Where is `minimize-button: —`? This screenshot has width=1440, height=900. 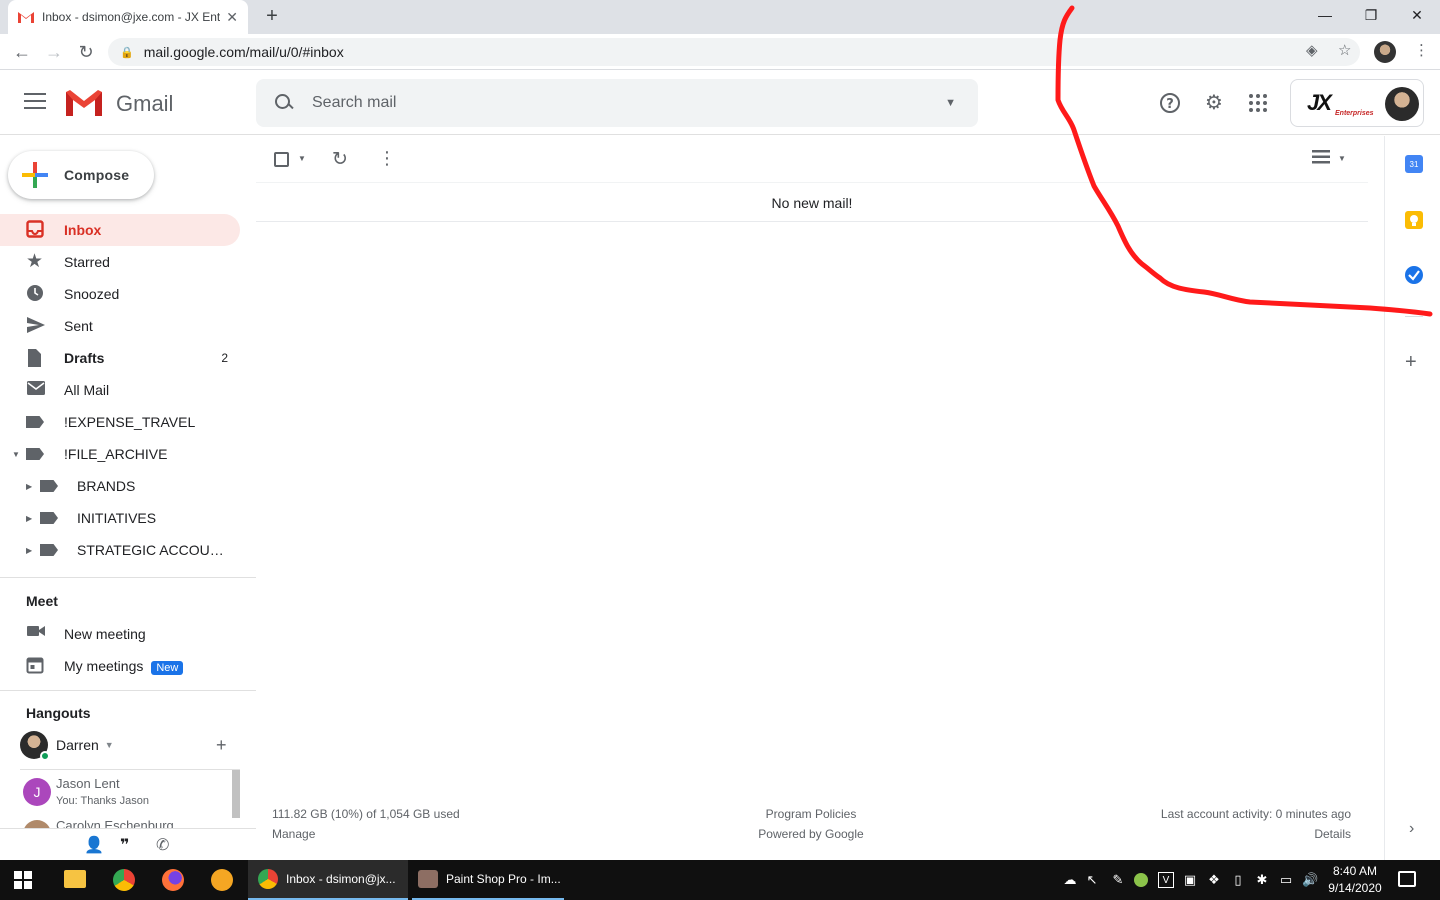 minimize-button: — is located at coordinates (1325, 15).